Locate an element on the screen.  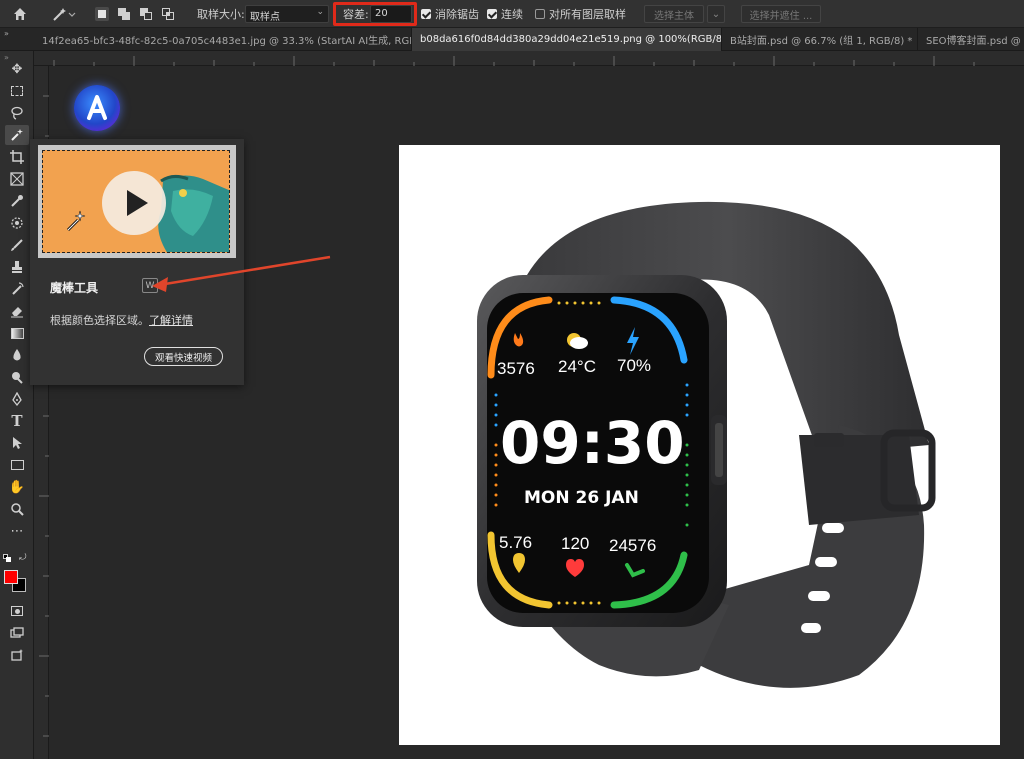
gradient-tool-icon is located at coordinates (17, 333).